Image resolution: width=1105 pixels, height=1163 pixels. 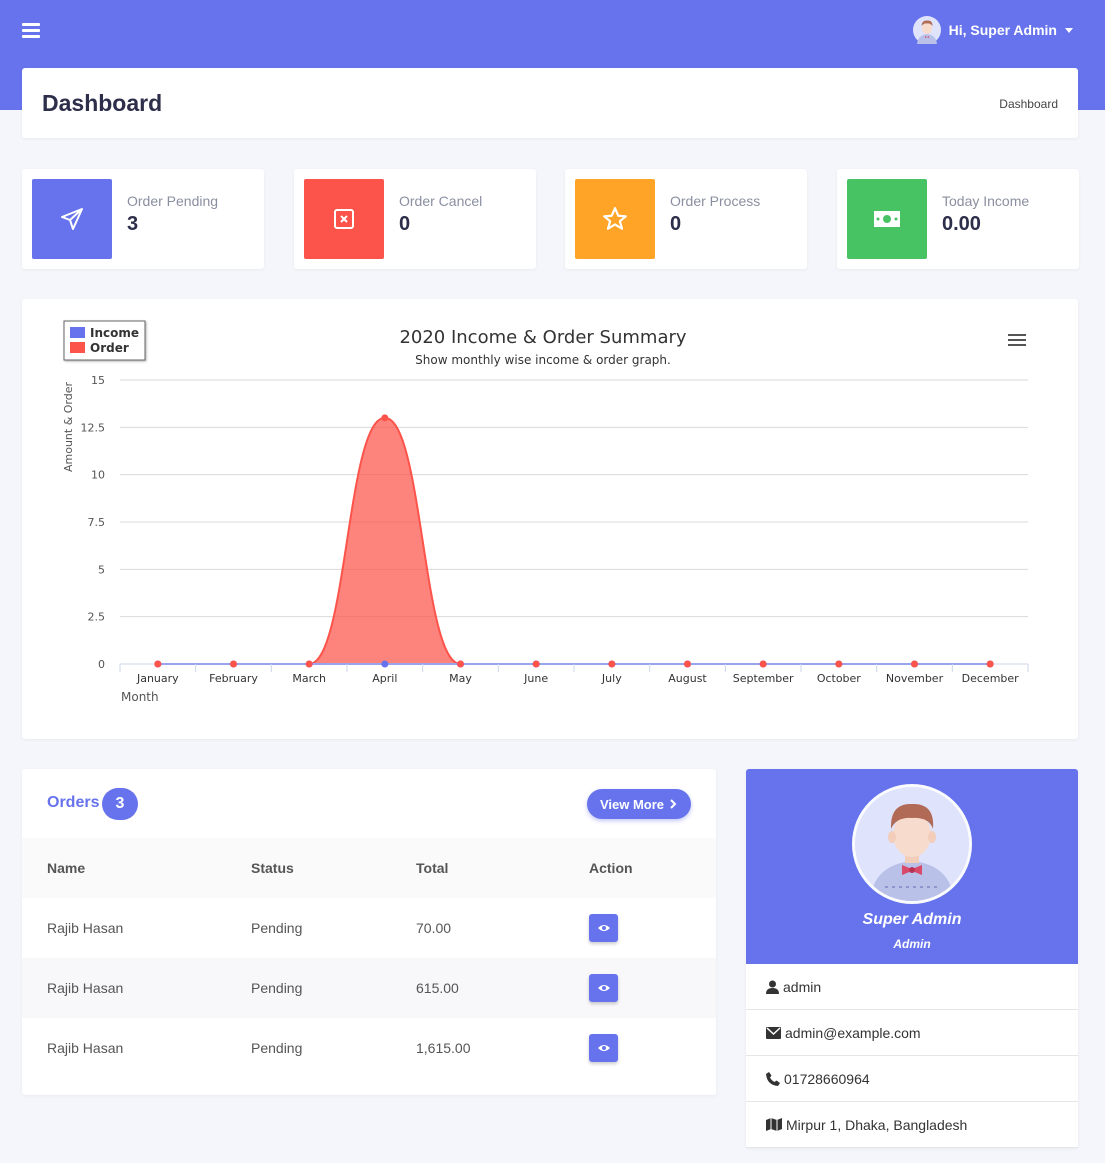 I want to click on x-axis-label: Month, so click(x=140, y=697).